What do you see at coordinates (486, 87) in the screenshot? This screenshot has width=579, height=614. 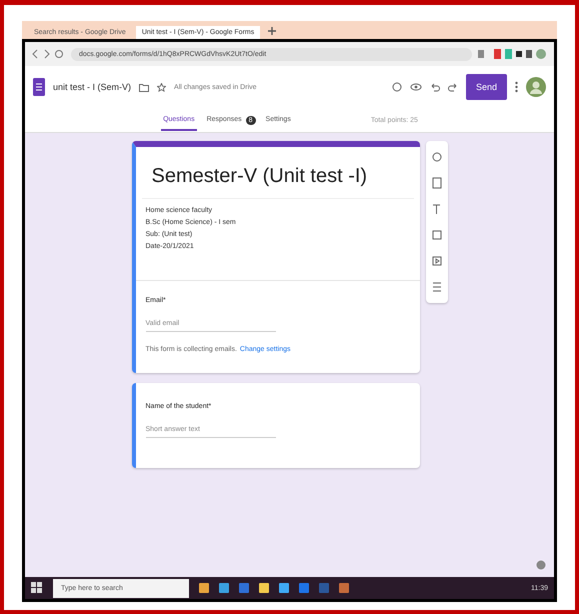 I see `send-button: Send` at bounding box center [486, 87].